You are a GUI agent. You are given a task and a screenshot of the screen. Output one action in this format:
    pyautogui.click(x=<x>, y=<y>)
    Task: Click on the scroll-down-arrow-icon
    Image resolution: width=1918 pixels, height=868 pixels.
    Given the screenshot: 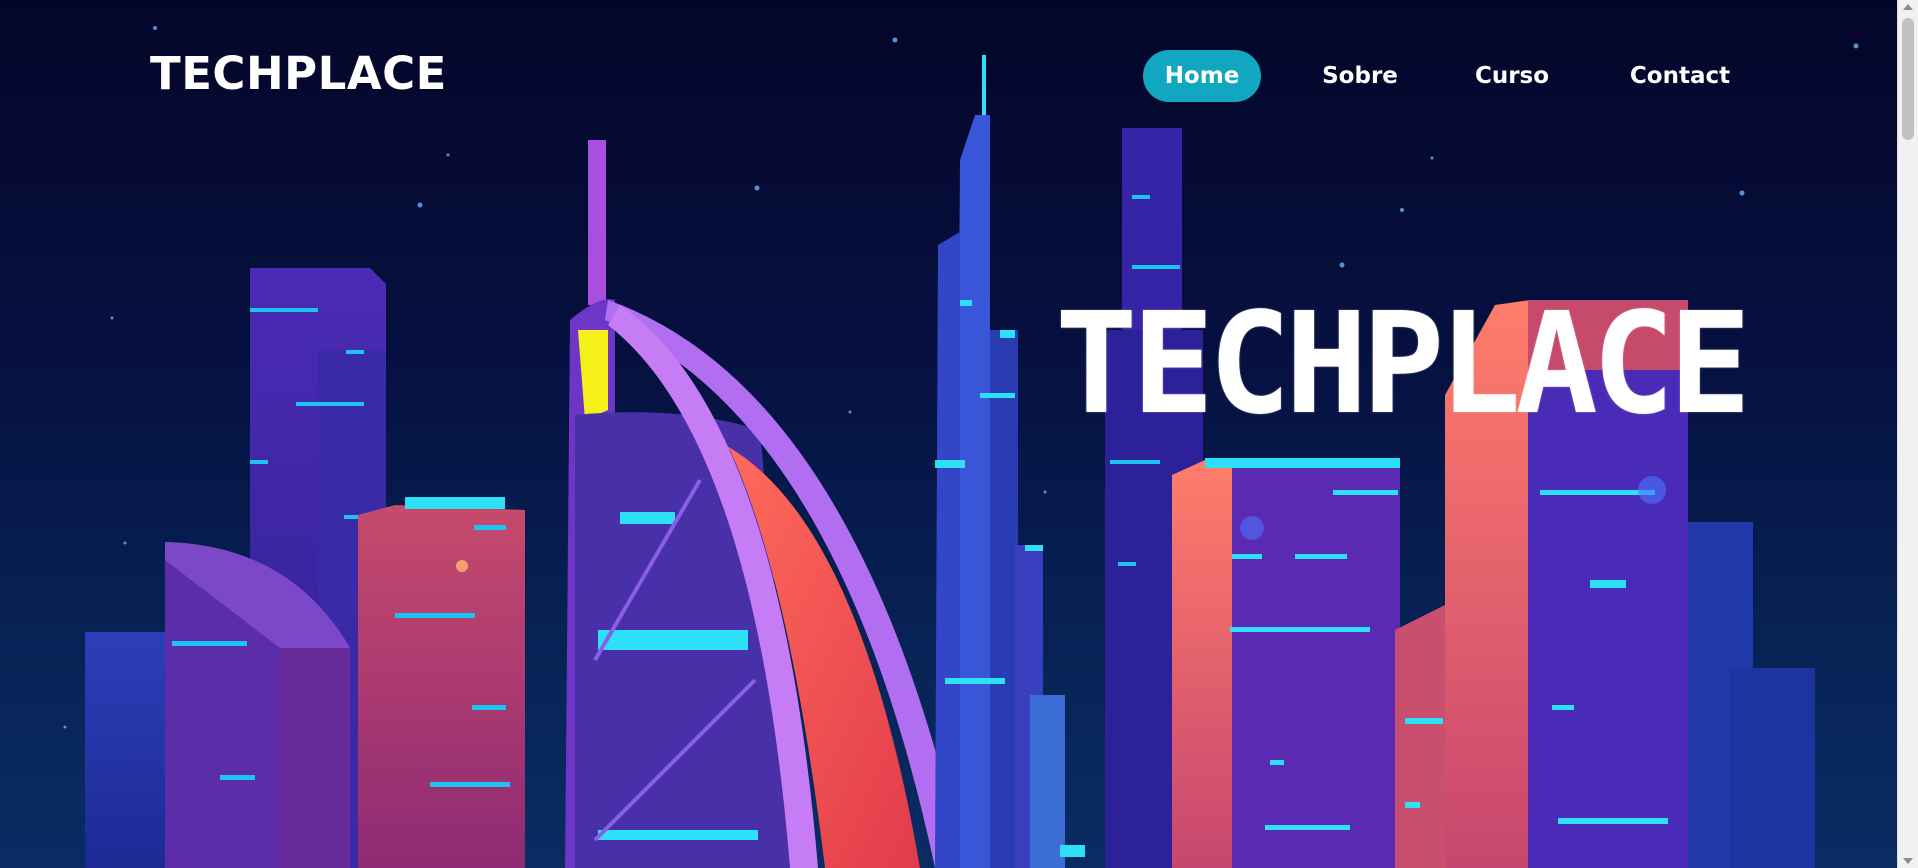 What is the action you would take?
    pyautogui.click(x=1908, y=861)
    